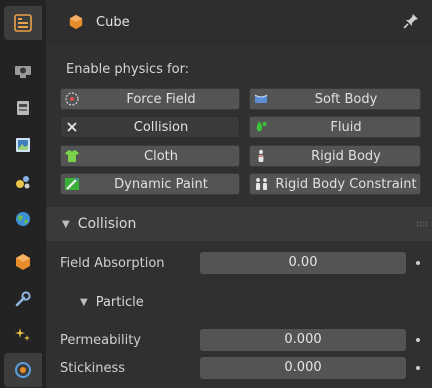  What do you see at coordinates (335, 99) in the screenshot?
I see `soft-body-button: Soft Body` at bounding box center [335, 99].